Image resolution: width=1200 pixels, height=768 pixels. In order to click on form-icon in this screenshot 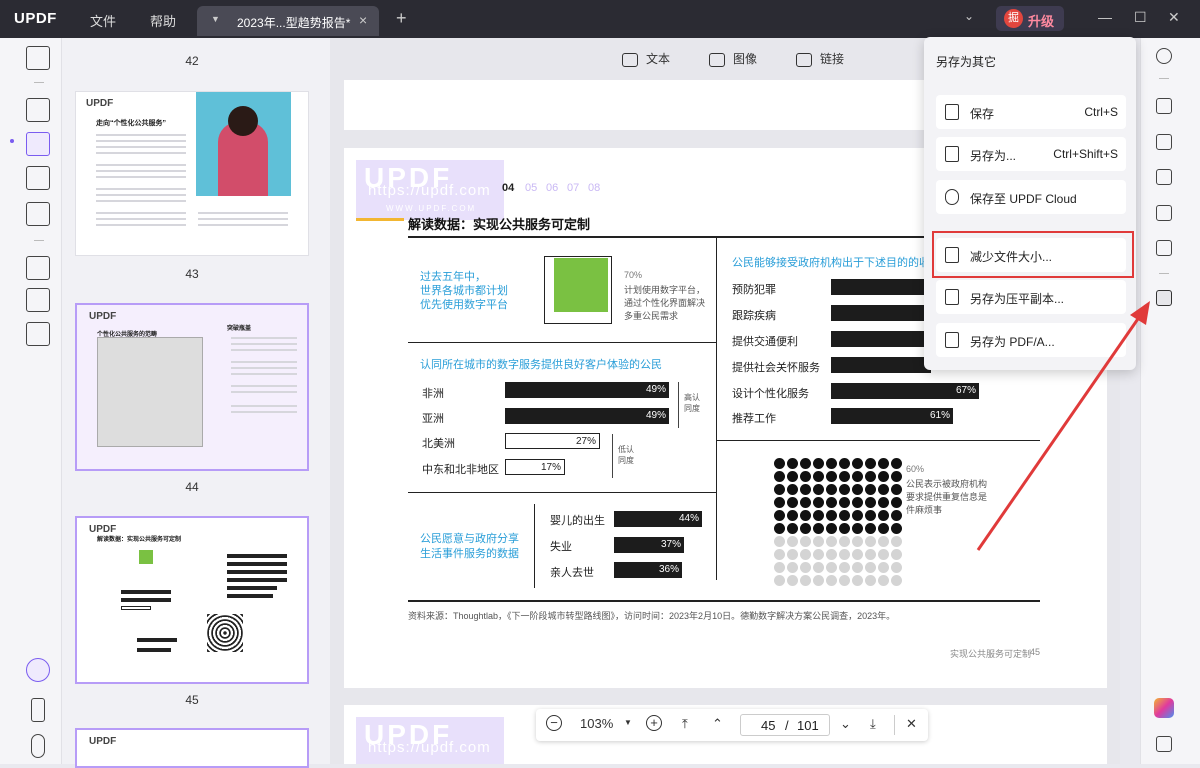, I will do `click(38, 178)`.